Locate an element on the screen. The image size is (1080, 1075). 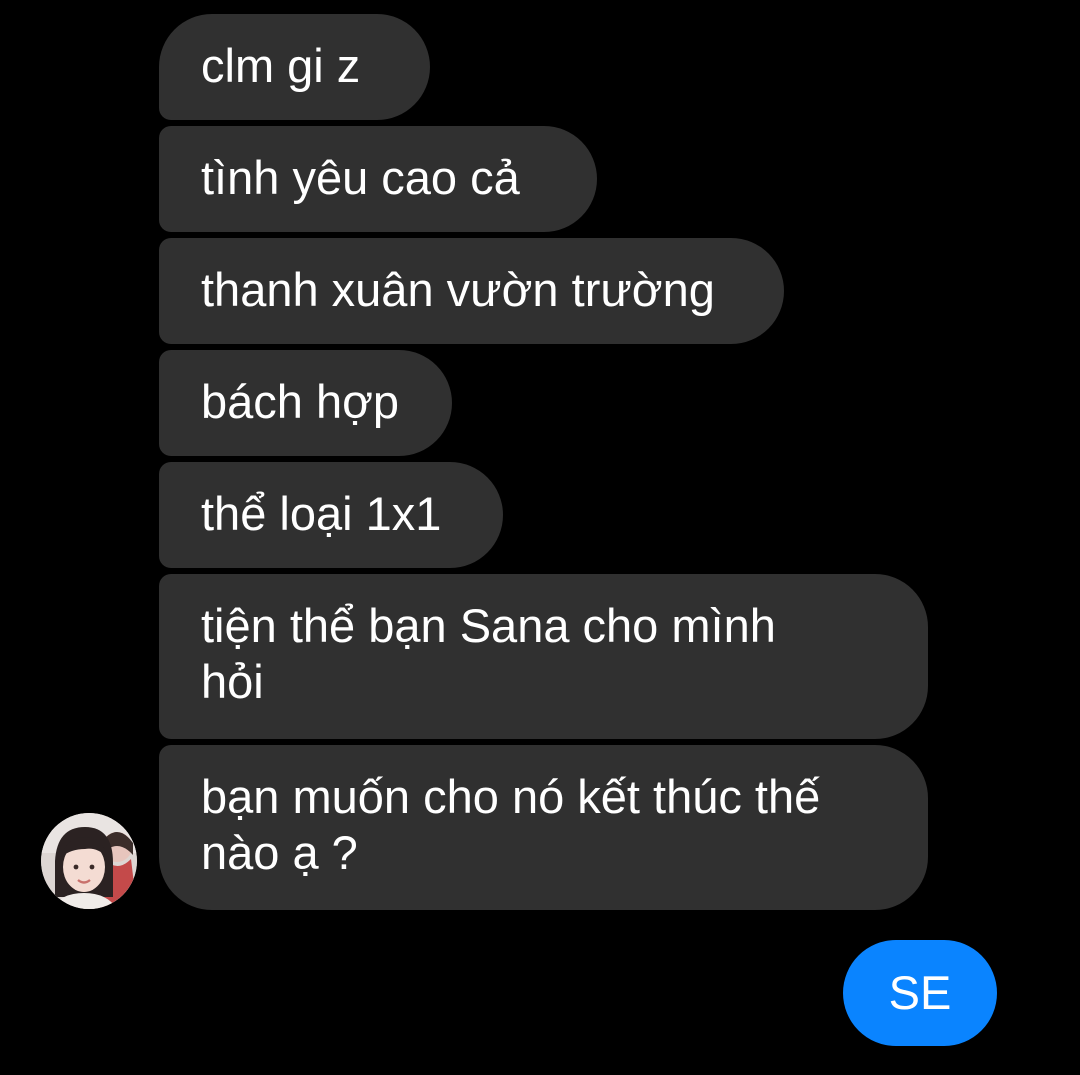
message-text: SE is located at coordinates (920, 992).